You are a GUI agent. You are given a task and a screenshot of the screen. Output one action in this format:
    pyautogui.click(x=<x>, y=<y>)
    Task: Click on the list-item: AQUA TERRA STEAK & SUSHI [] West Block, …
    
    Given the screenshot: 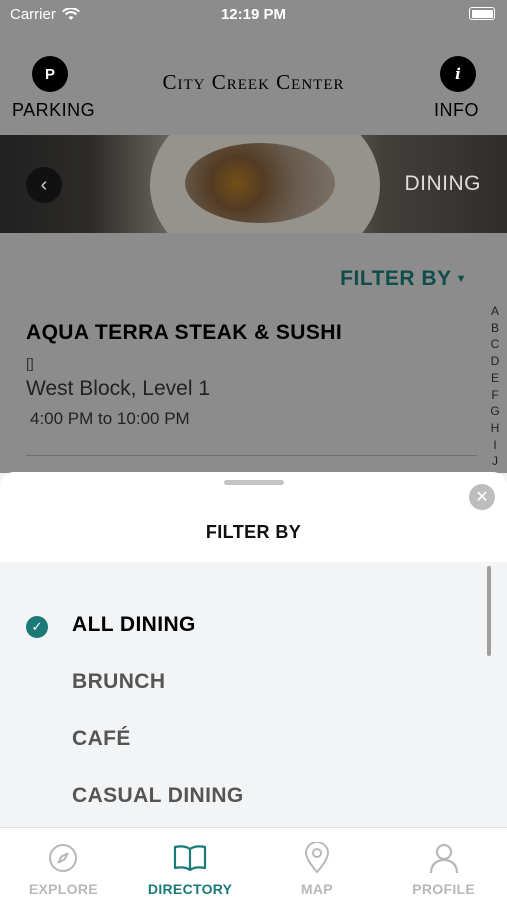 What is the action you would take?
    pyautogui.click(x=251, y=375)
    